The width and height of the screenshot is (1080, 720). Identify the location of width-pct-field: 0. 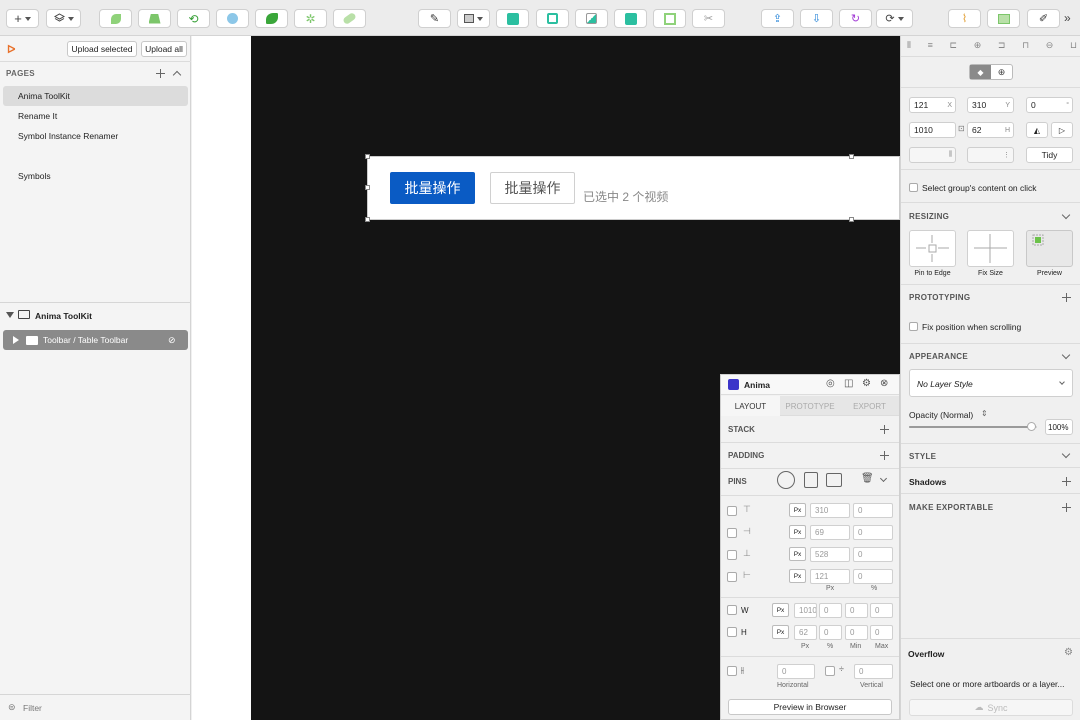
(830, 610).